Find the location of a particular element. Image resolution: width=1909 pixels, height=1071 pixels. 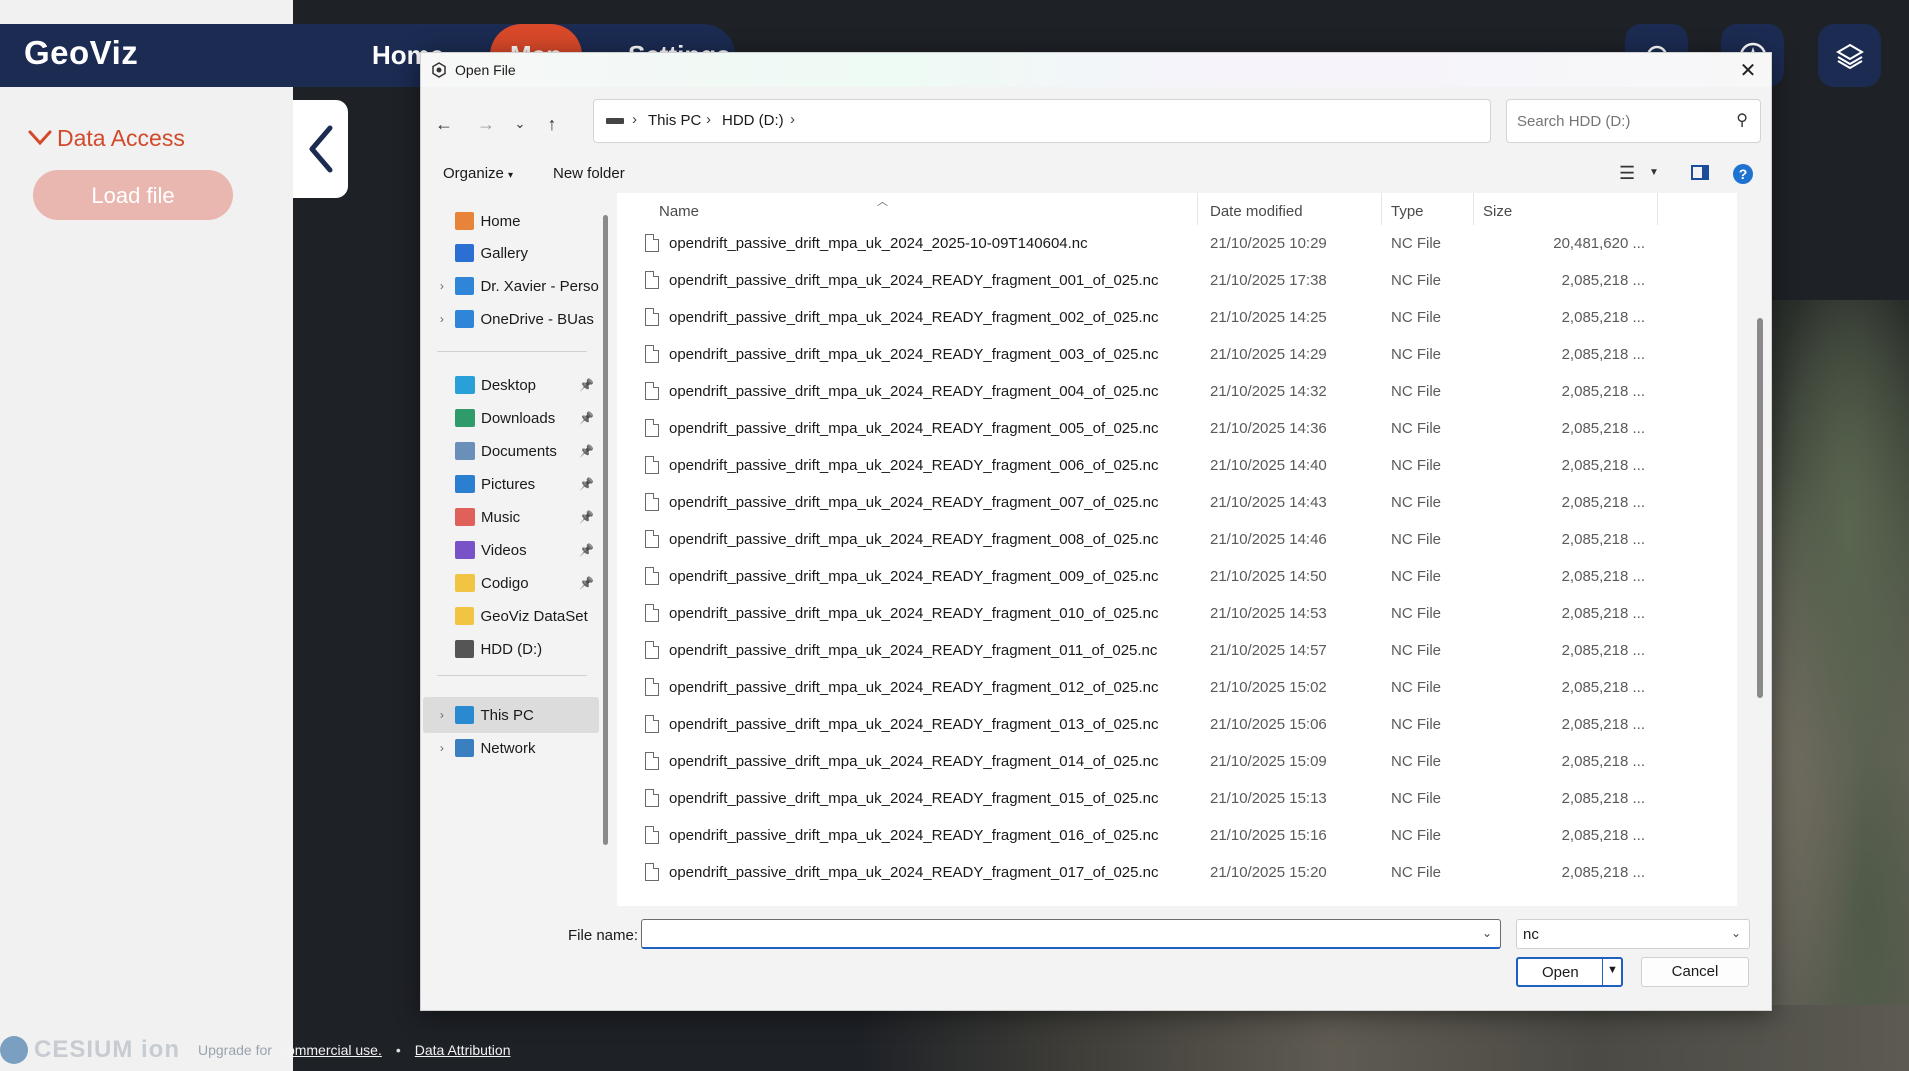

nav-item-desktop: Desktop 📌 is located at coordinates (511, 385).